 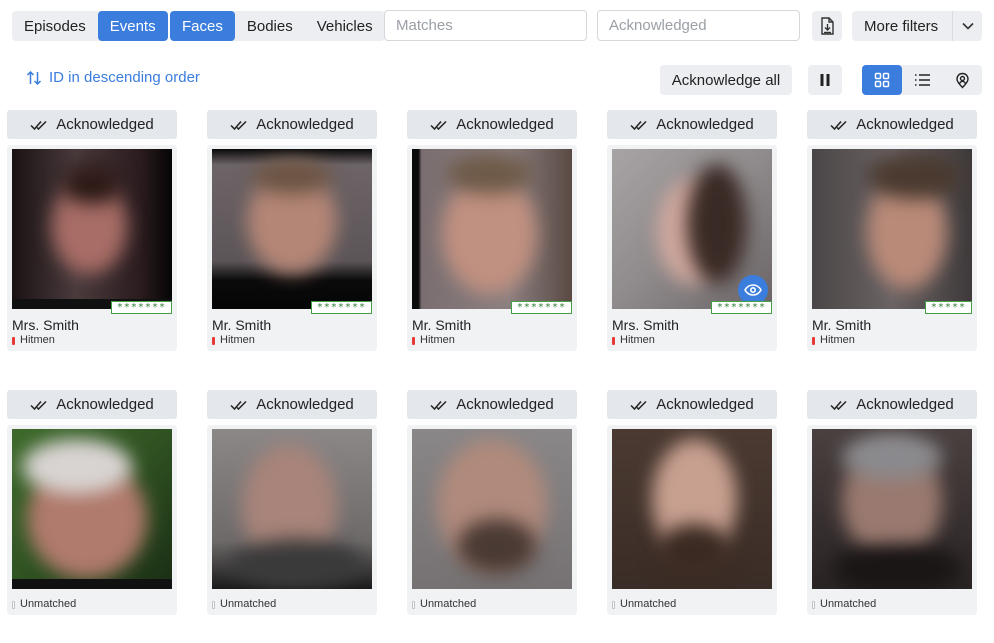 What do you see at coordinates (902, 26) in the screenshot?
I see `more-filters-button: More filters` at bounding box center [902, 26].